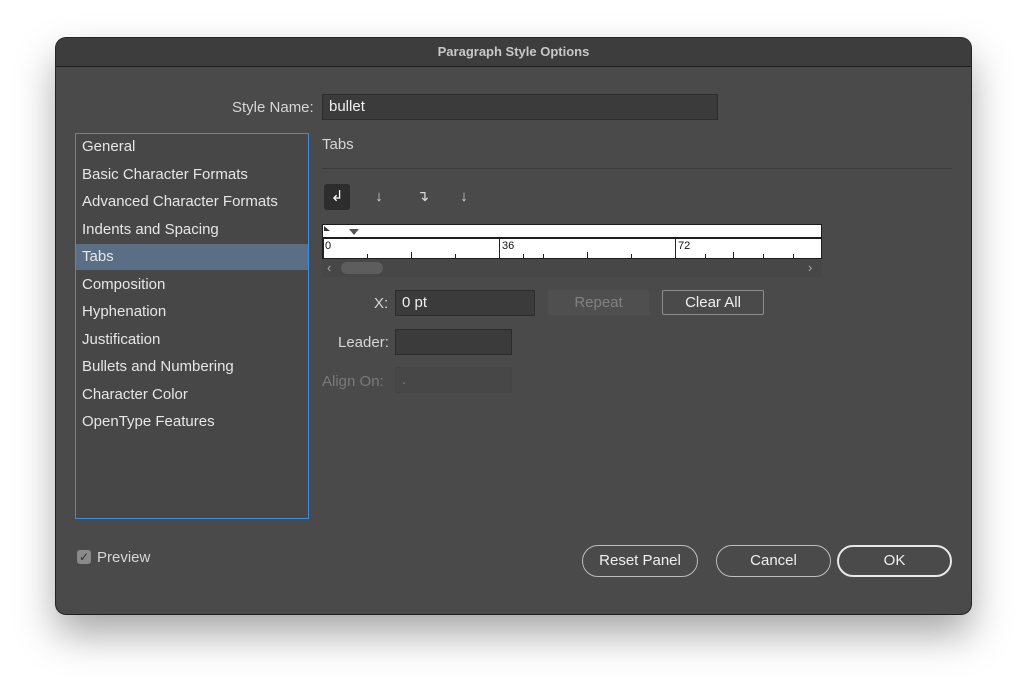  I want to click on tab-ruler: 0 36 72, so click(572, 248).